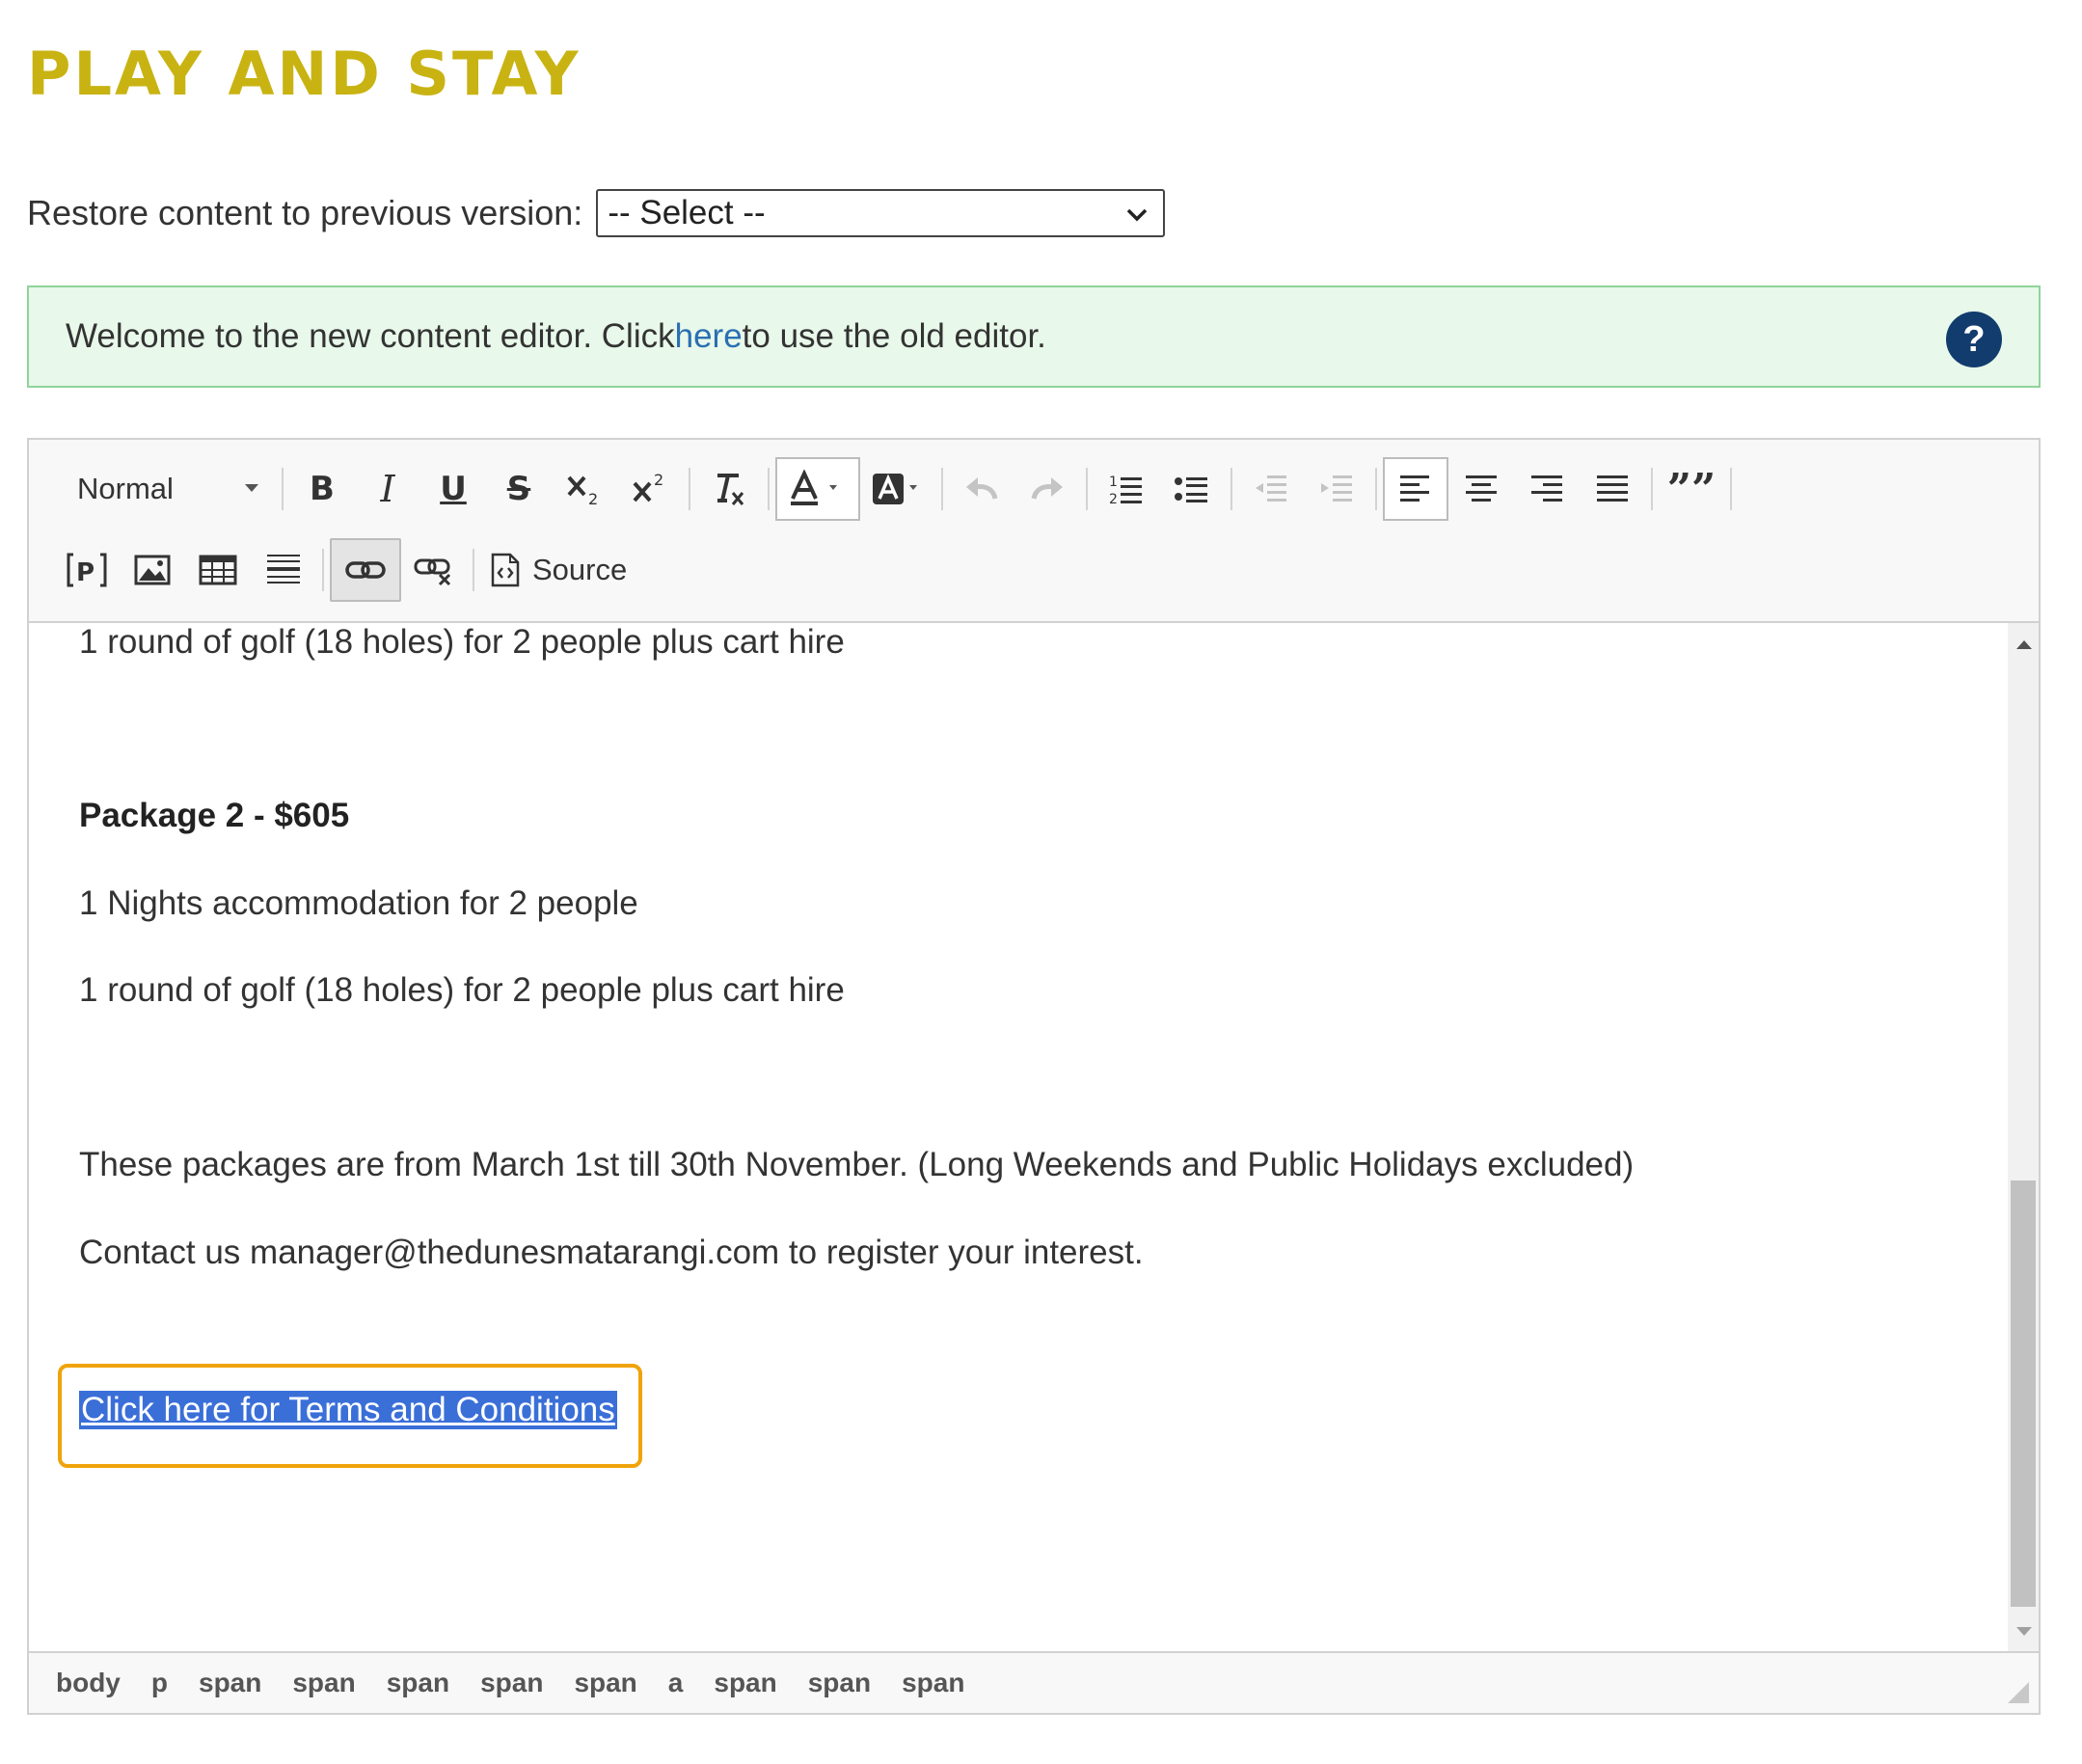  What do you see at coordinates (1113, 483) in the screenshot?
I see `svg-text: 1` at bounding box center [1113, 483].